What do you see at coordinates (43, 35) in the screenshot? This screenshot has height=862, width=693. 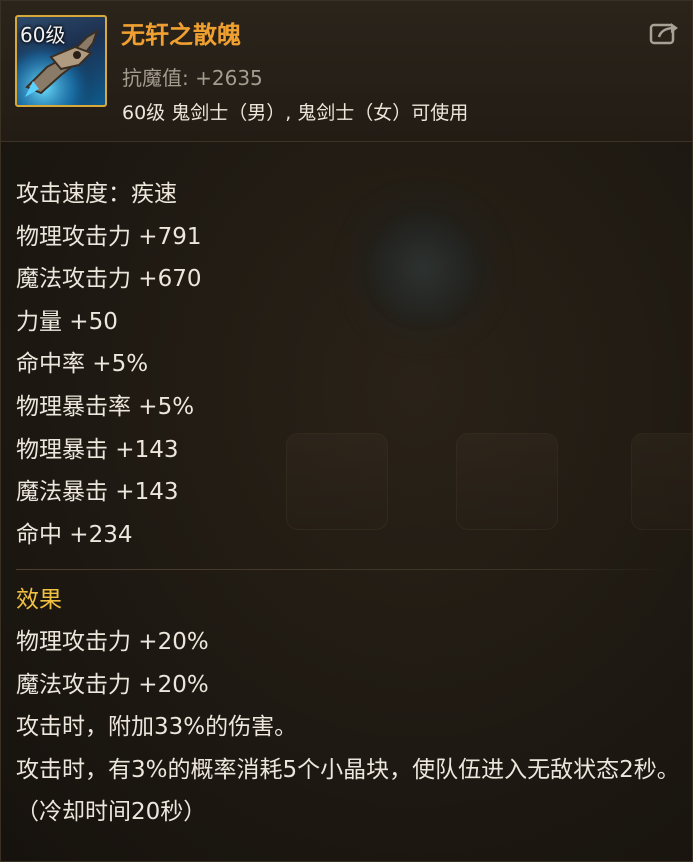 I see `item-level-tag: 60级` at bounding box center [43, 35].